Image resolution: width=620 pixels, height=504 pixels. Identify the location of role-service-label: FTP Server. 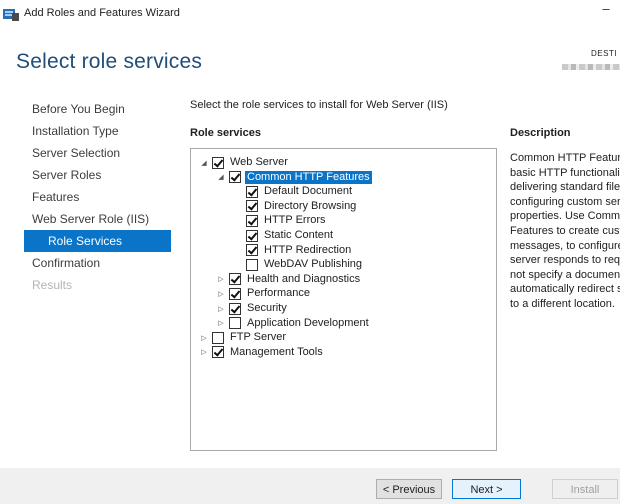
(258, 337).